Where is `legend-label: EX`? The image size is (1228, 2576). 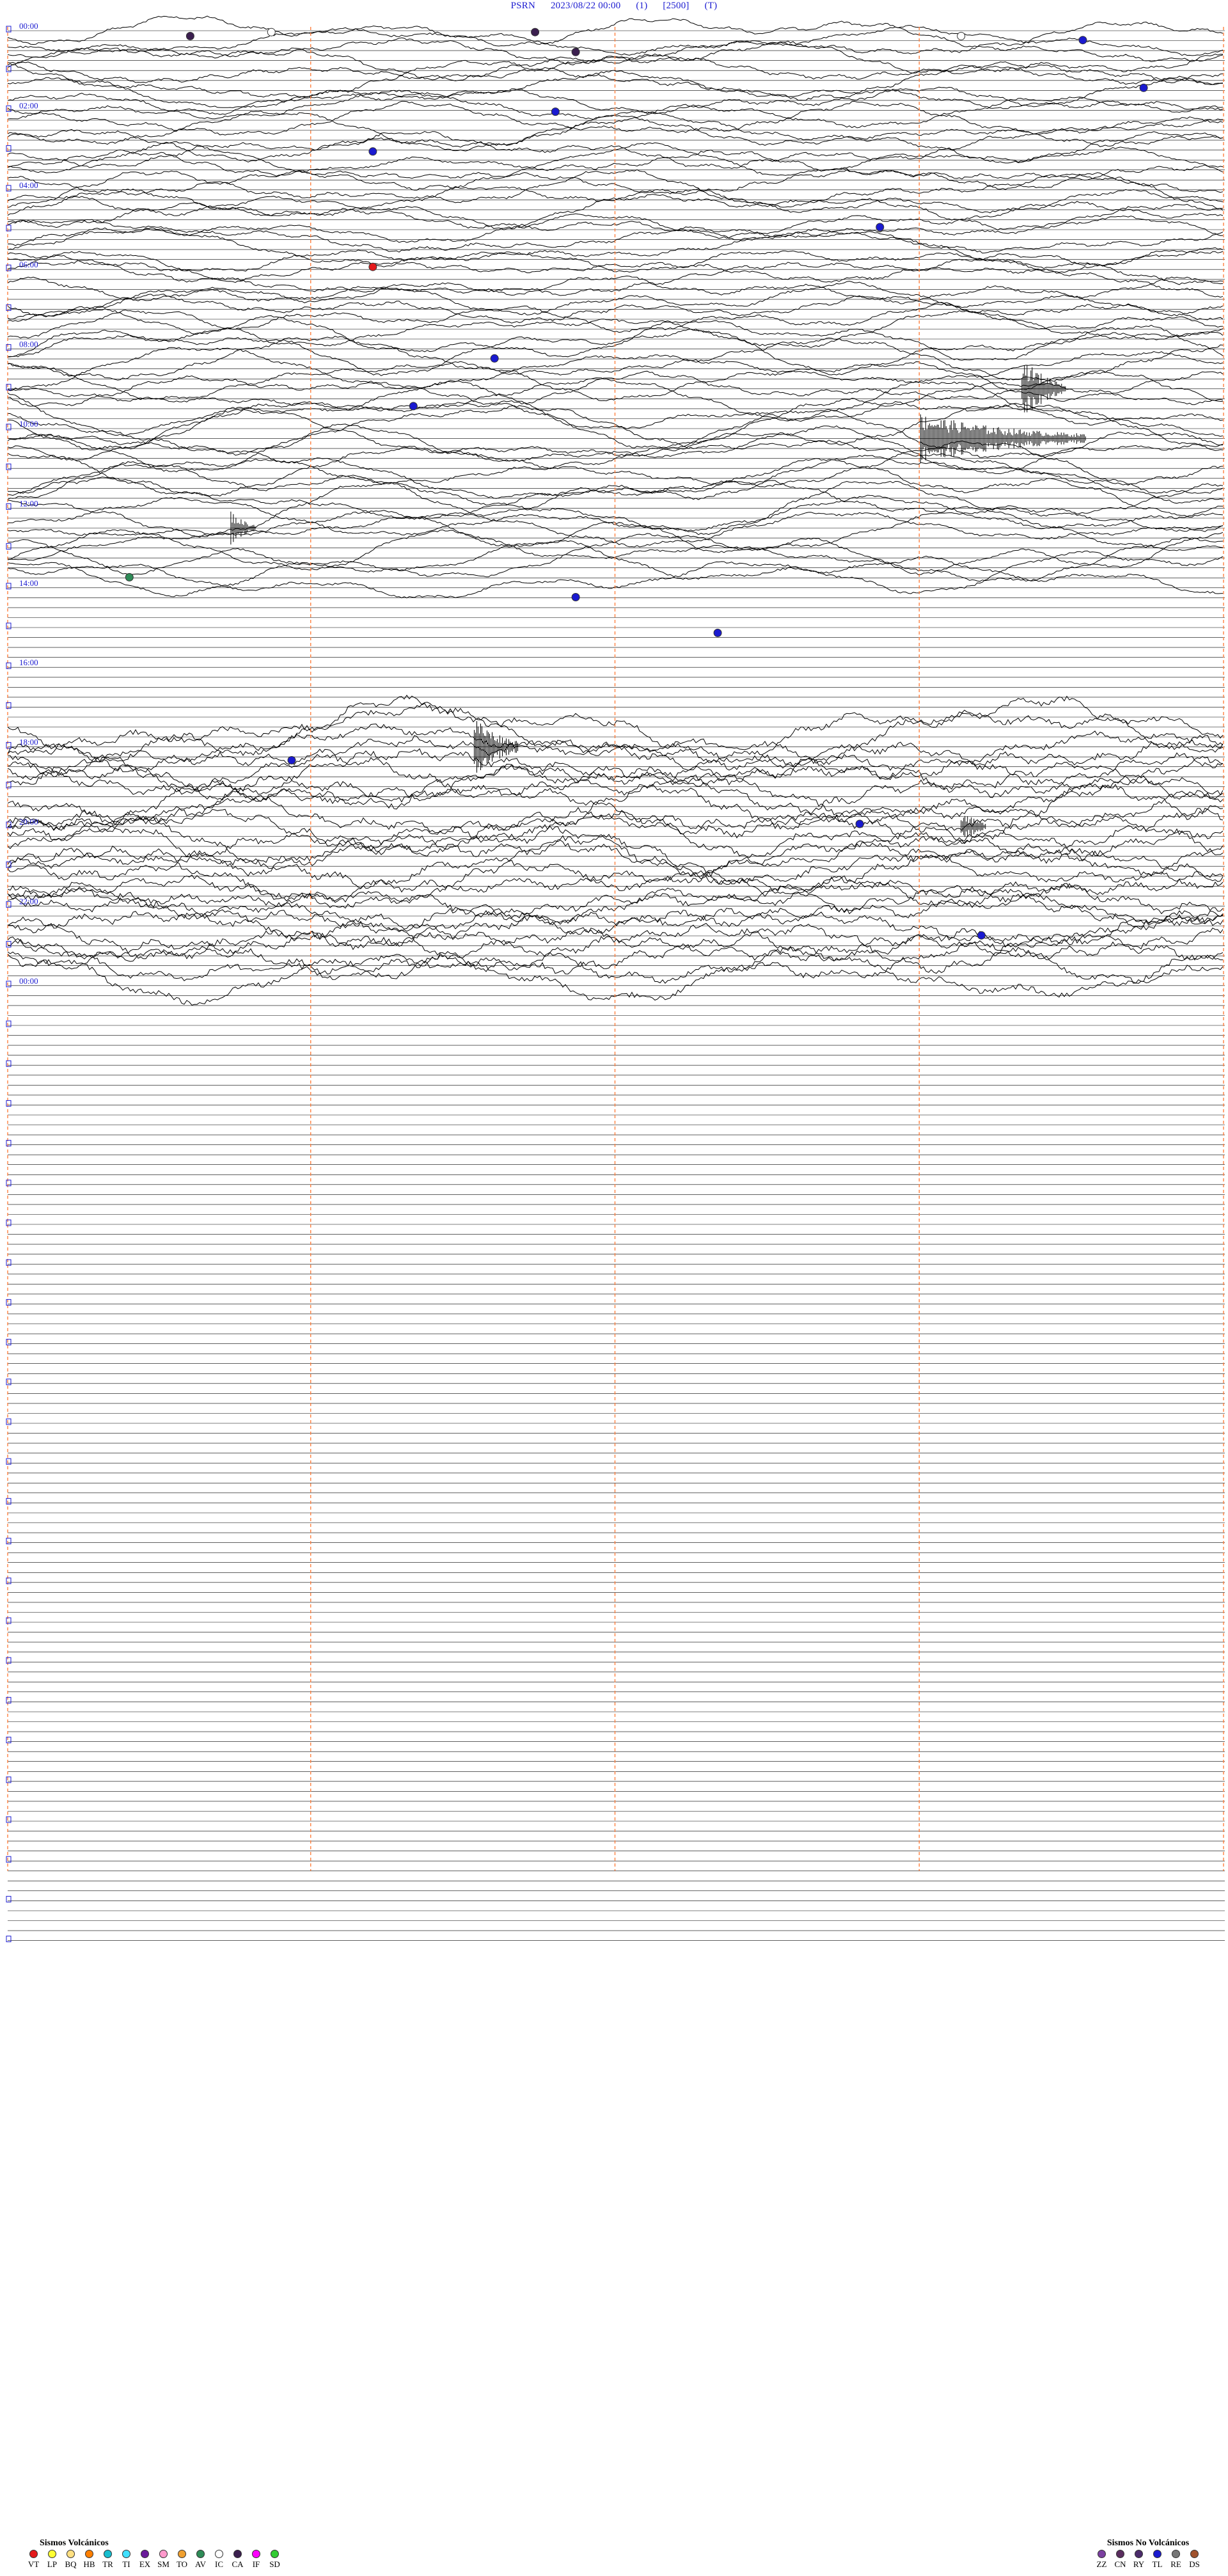 legend-label: EX is located at coordinates (145, 2564).